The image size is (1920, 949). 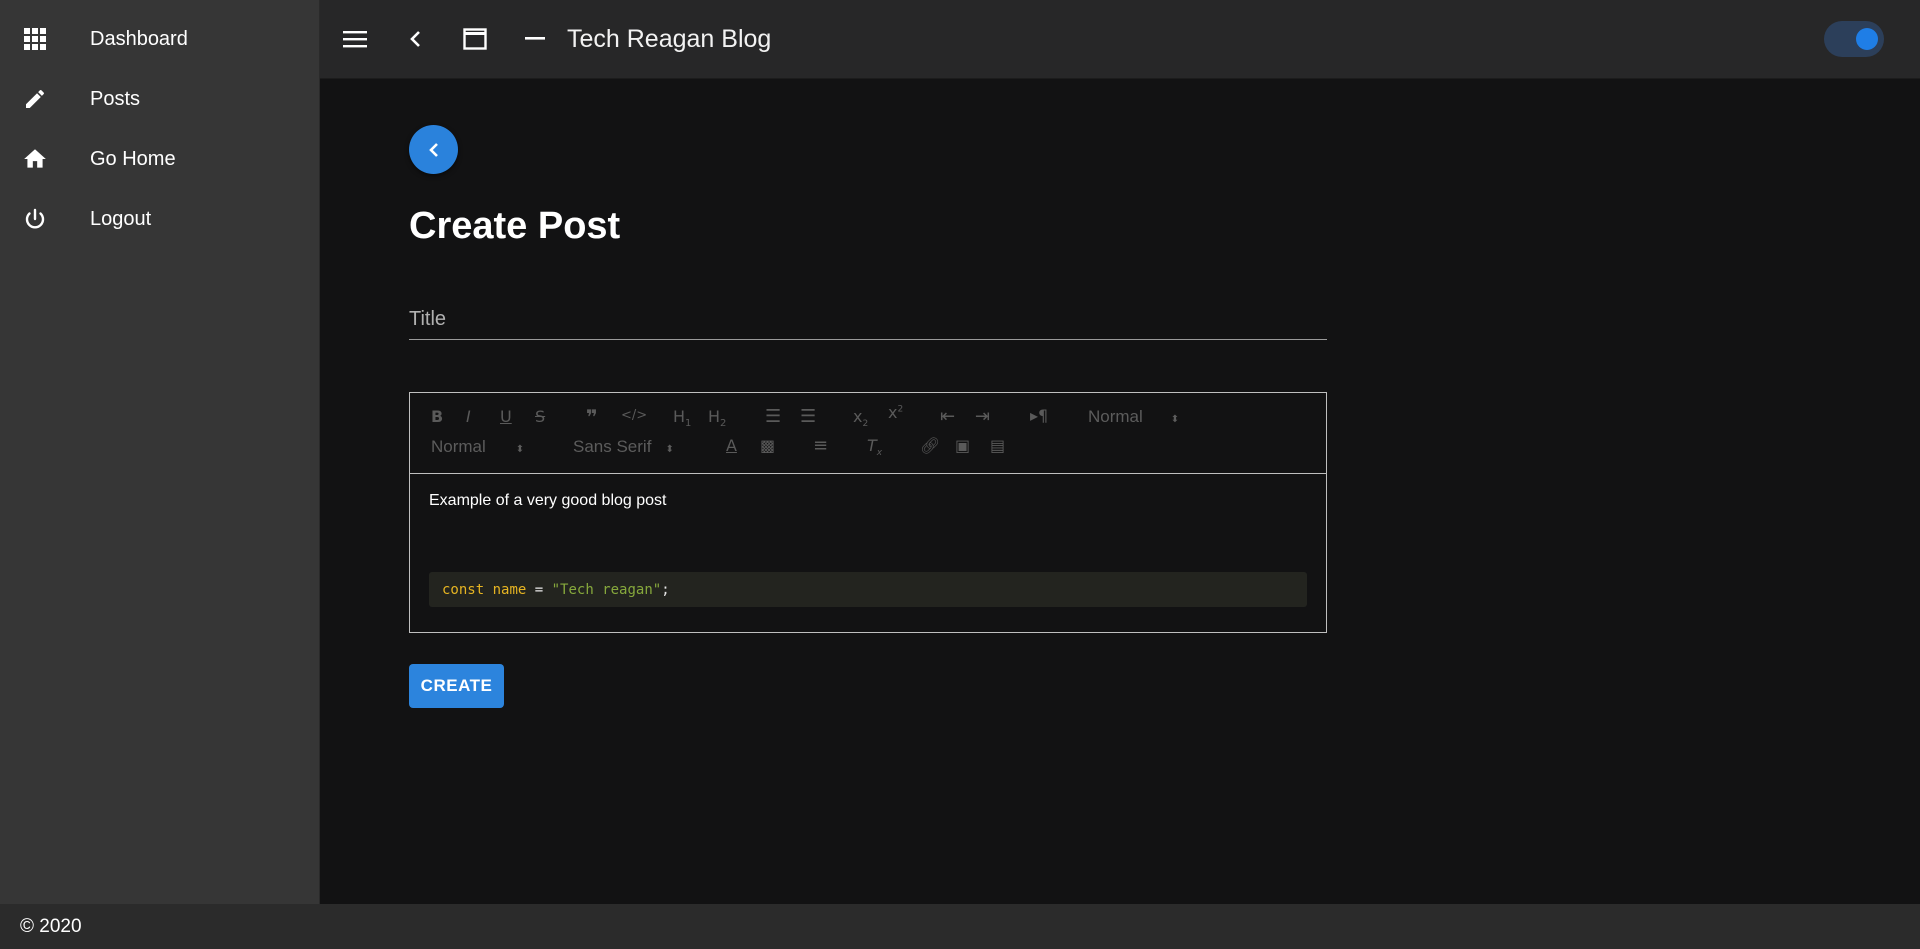 I want to click on title-input, so click(x=868, y=319).